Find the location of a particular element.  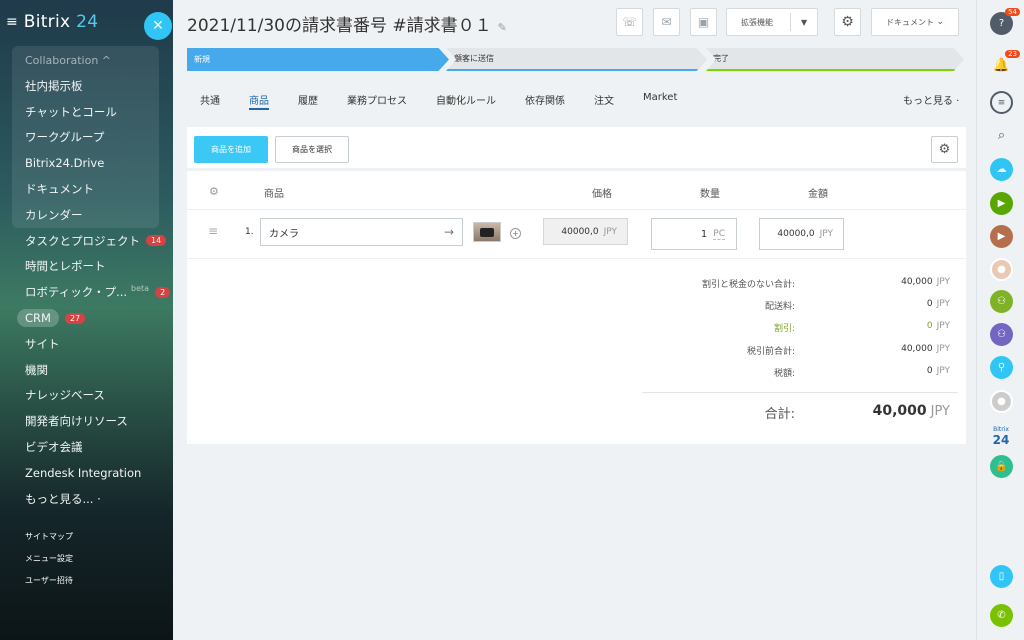

sidebar-item-label: 機関 is located at coordinates (36, 369).